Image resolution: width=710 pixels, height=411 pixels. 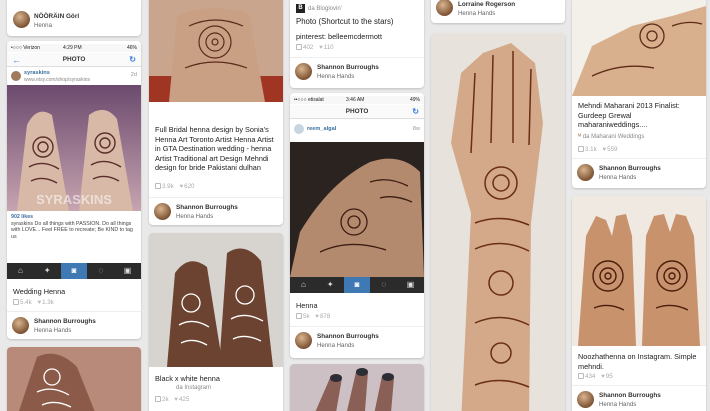 What do you see at coordinates (216, 379) in the screenshot?
I see `pin-title: Black x white henna` at bounding box center [216, 379].